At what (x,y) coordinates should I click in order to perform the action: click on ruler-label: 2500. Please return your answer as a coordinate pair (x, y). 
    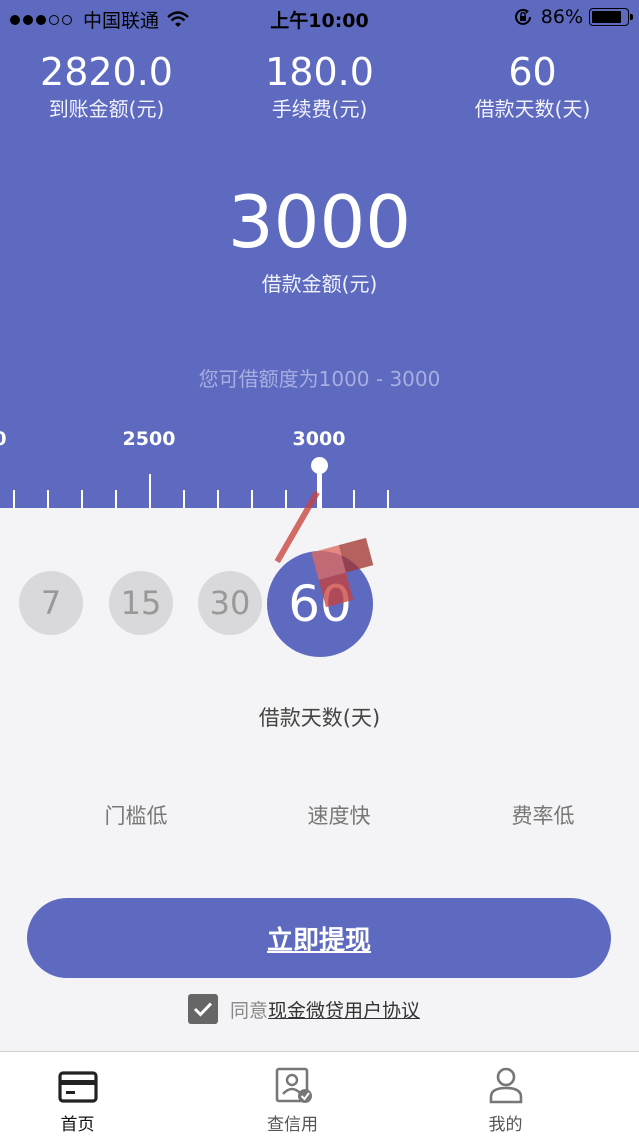
    Looking at the image, I should click on (149, 439).